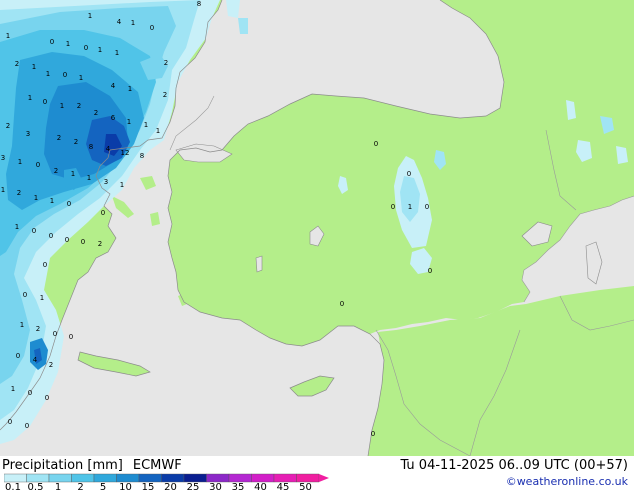  Describe the element at coordinates (35, 487) in the screenshot. I see `scale-label: 0.5` at that location.